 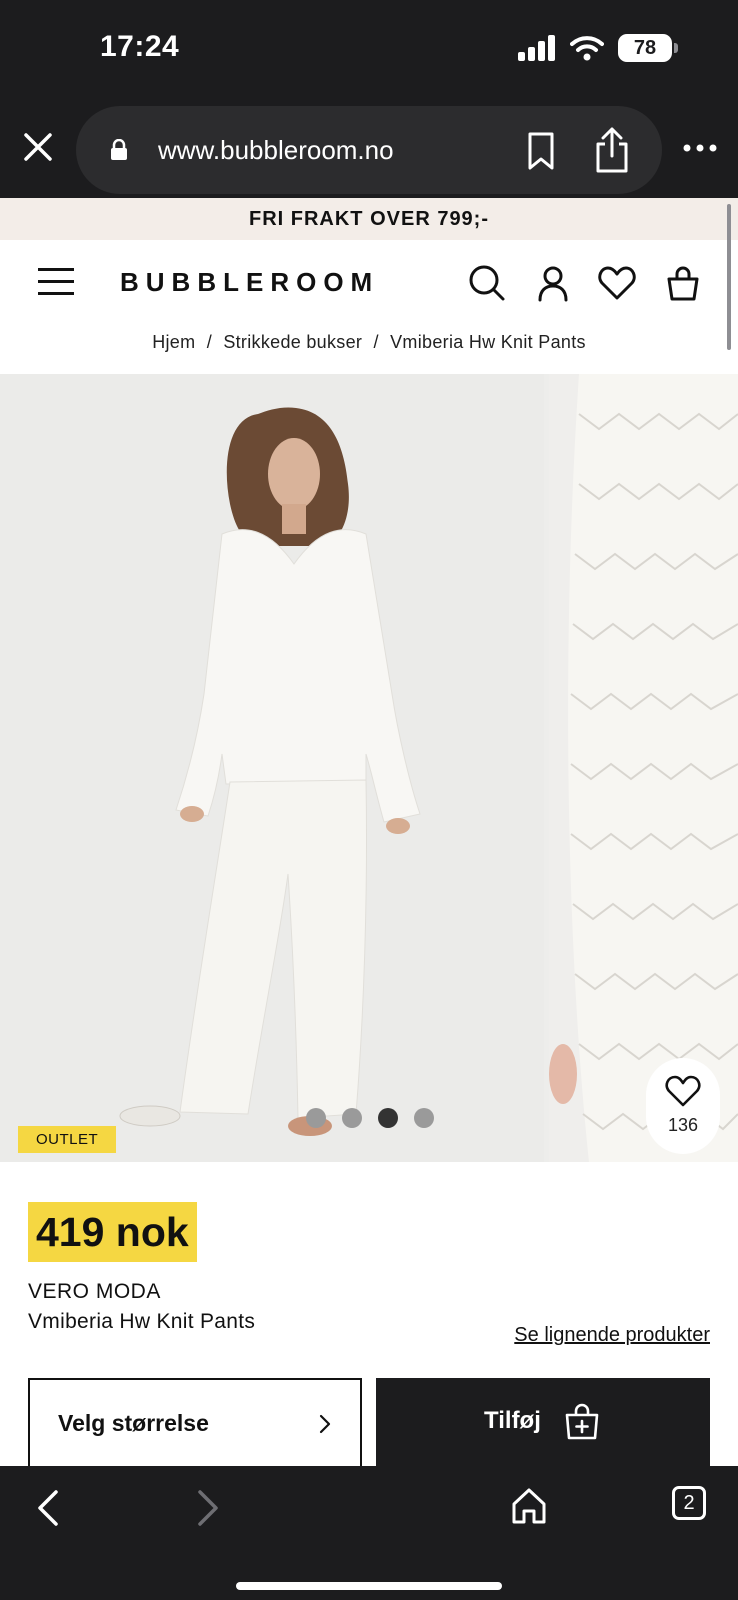 What do you see at coordinates (112, 1232) in the screenshot?
I see `product-price: 419 nok` at bounding box center [112, 1232].